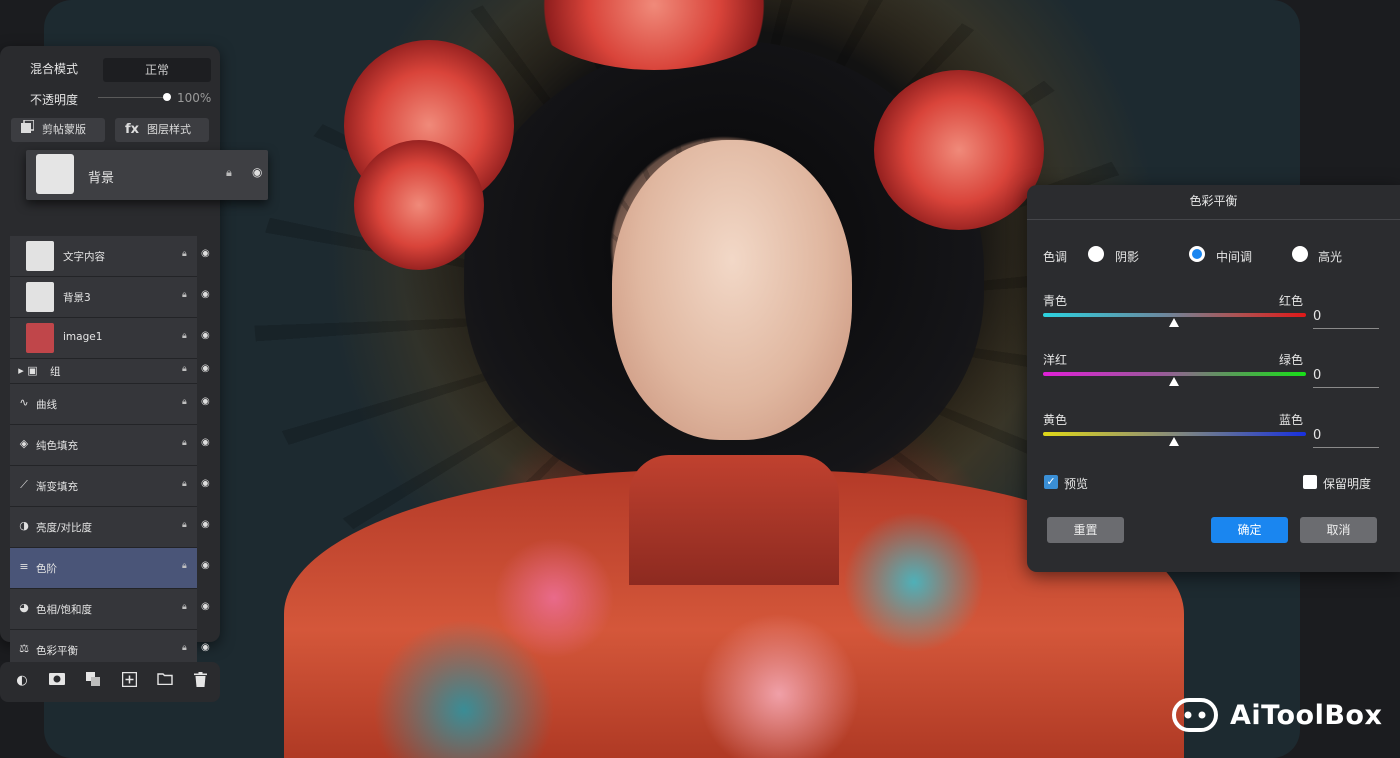 The width and height of the screenshot is (1400, 758). Describe the element at coordinates (1300, 254) in the screenshot. I see `radio-highlights` at that location.